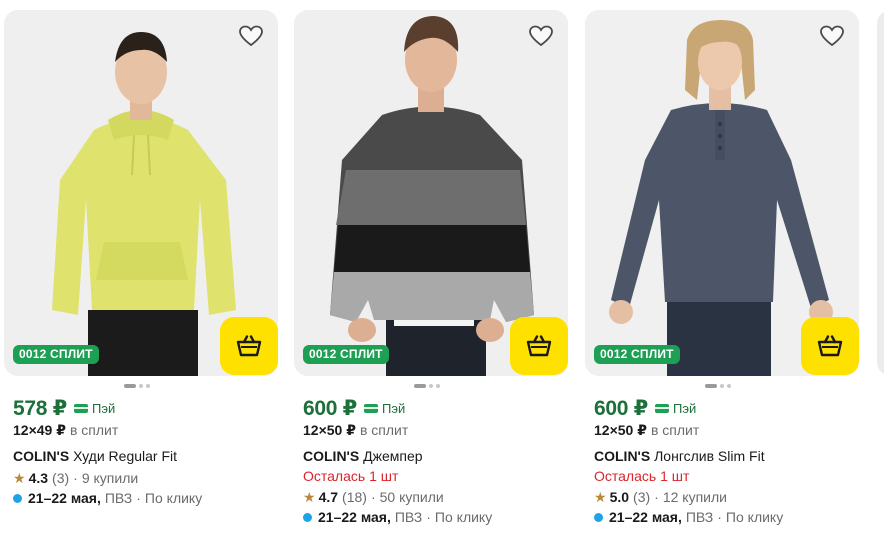 This screenshot has height=539, width=884. Describe the element at coordinates (619, 497) in the screenshot. I see `rating-score: 5.0` at that location.